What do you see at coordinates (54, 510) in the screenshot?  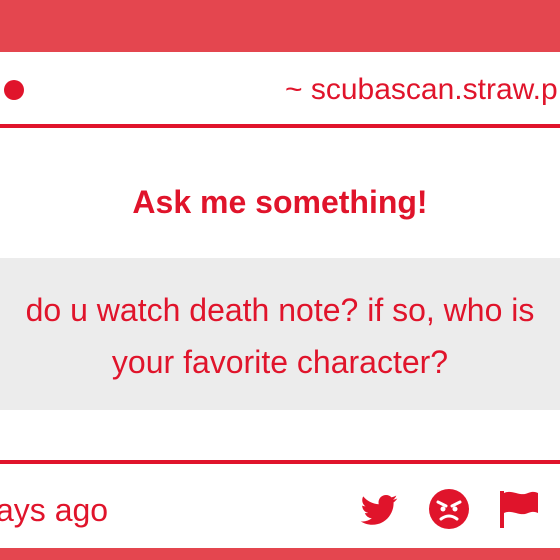 I see `timestamp: ays ago` at bounding box center [54, 510].